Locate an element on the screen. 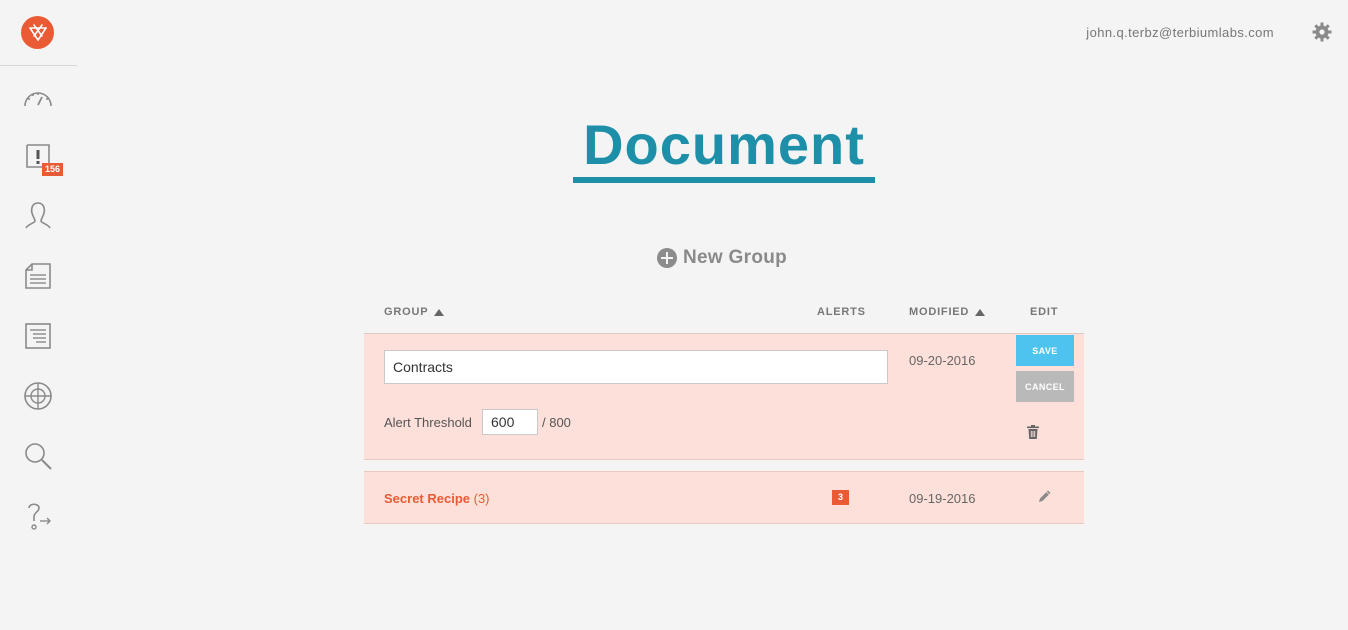  page-title-underline is located at coordinates (724, 180).